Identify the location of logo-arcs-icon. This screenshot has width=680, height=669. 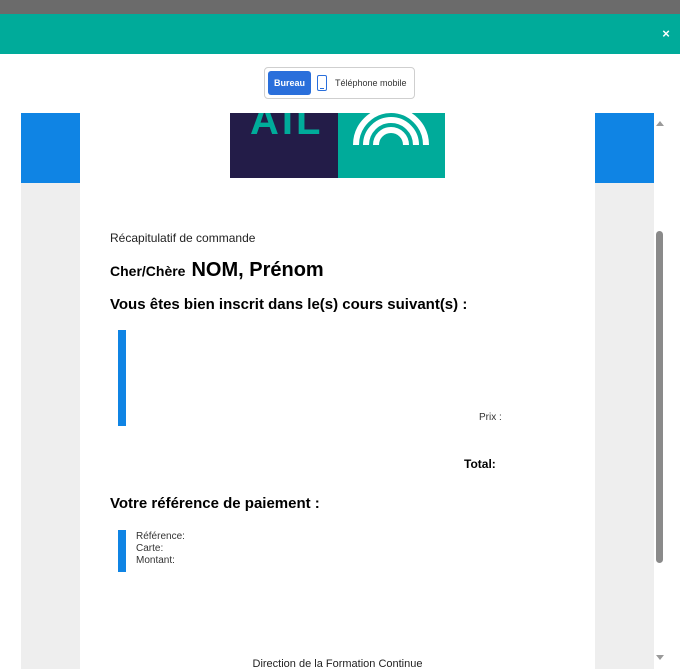
(391, 145).